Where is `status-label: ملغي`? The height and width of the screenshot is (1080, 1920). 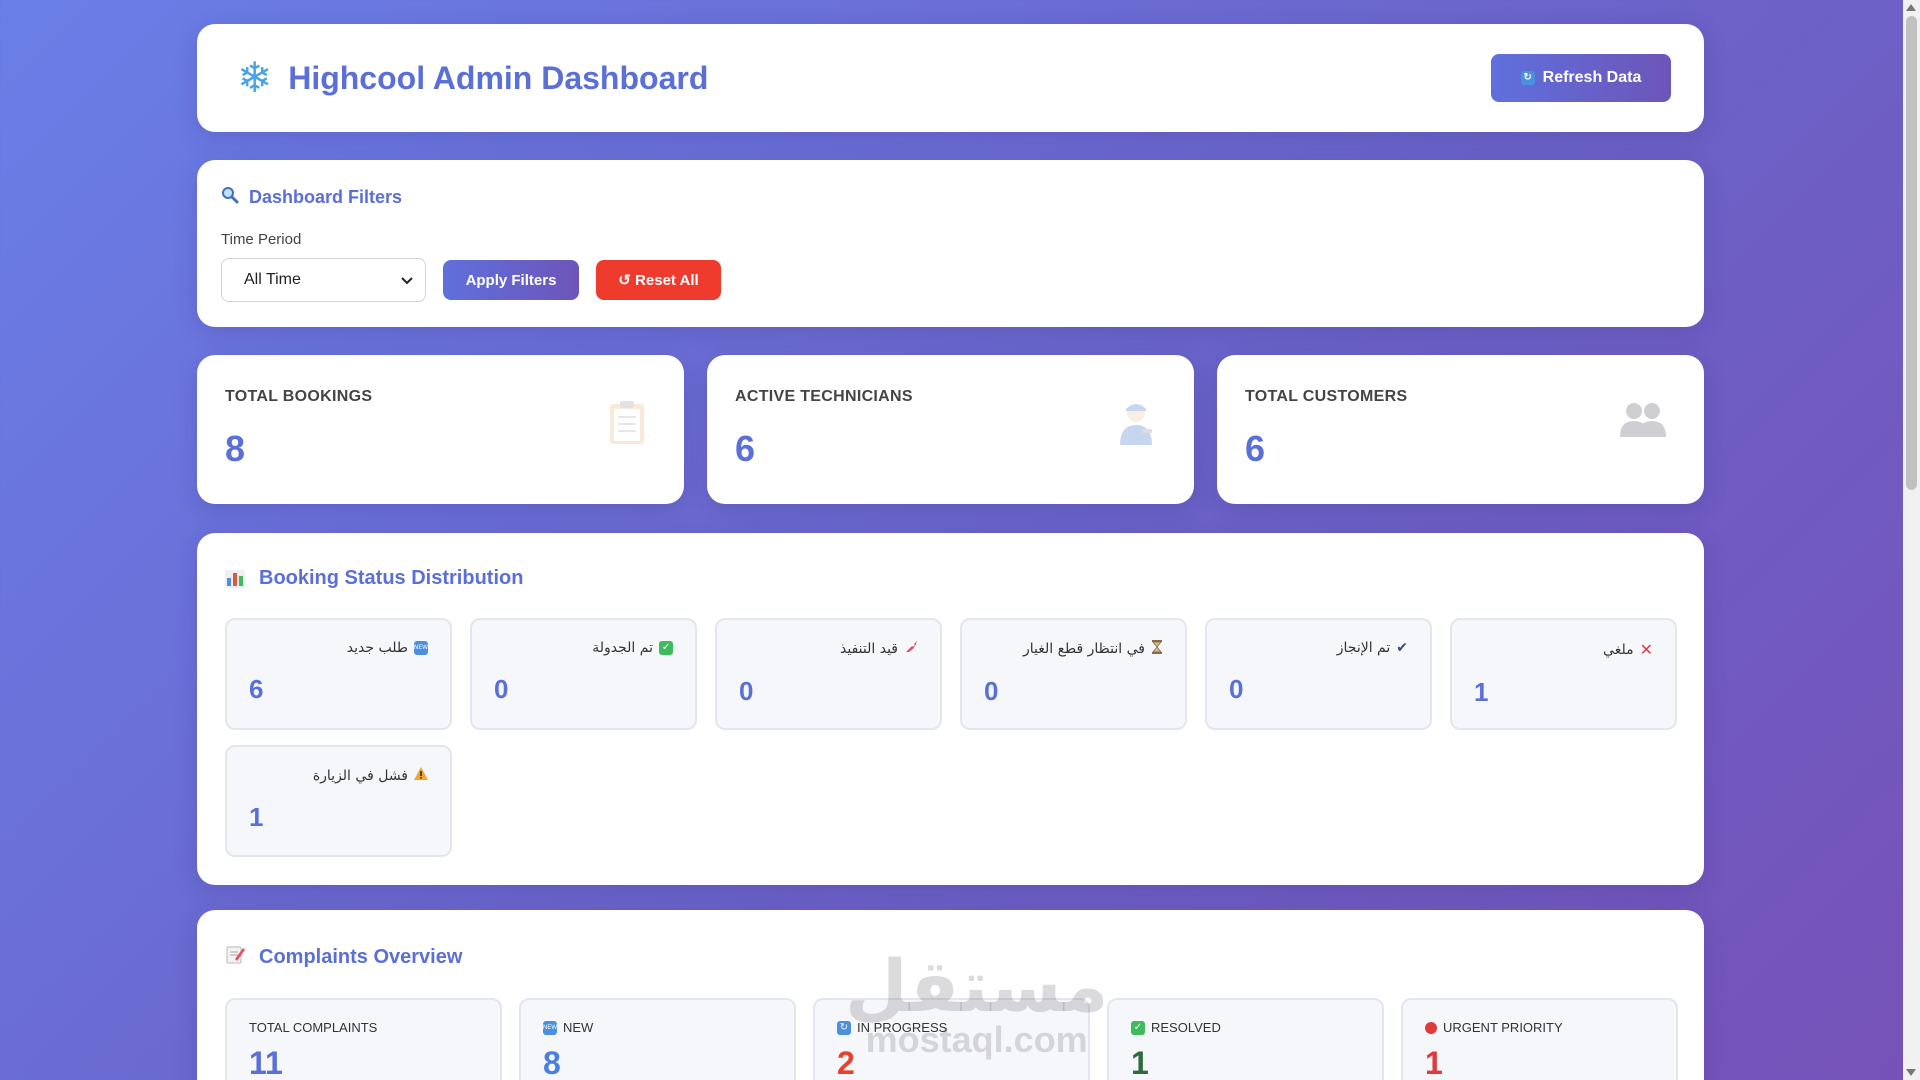 status-label: ملغي is located at coordinates (1618, 649).